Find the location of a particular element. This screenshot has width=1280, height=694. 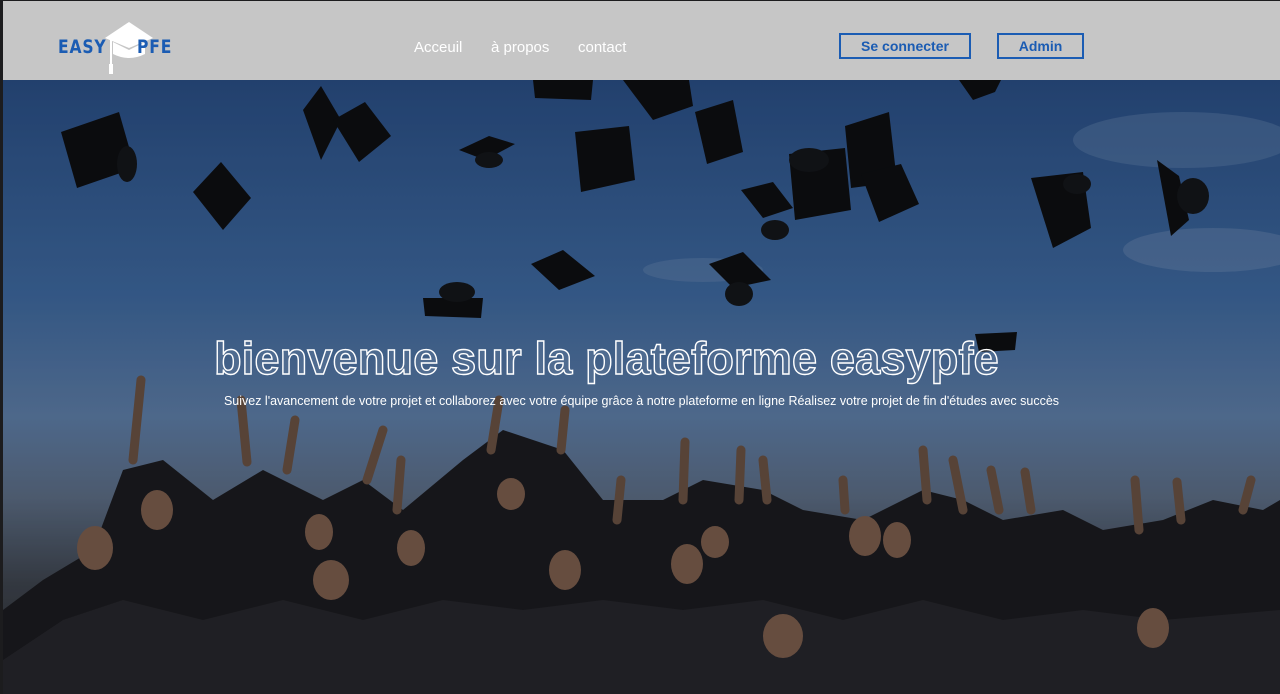

admin-button: Admin is located at coordinates (1040, 46).